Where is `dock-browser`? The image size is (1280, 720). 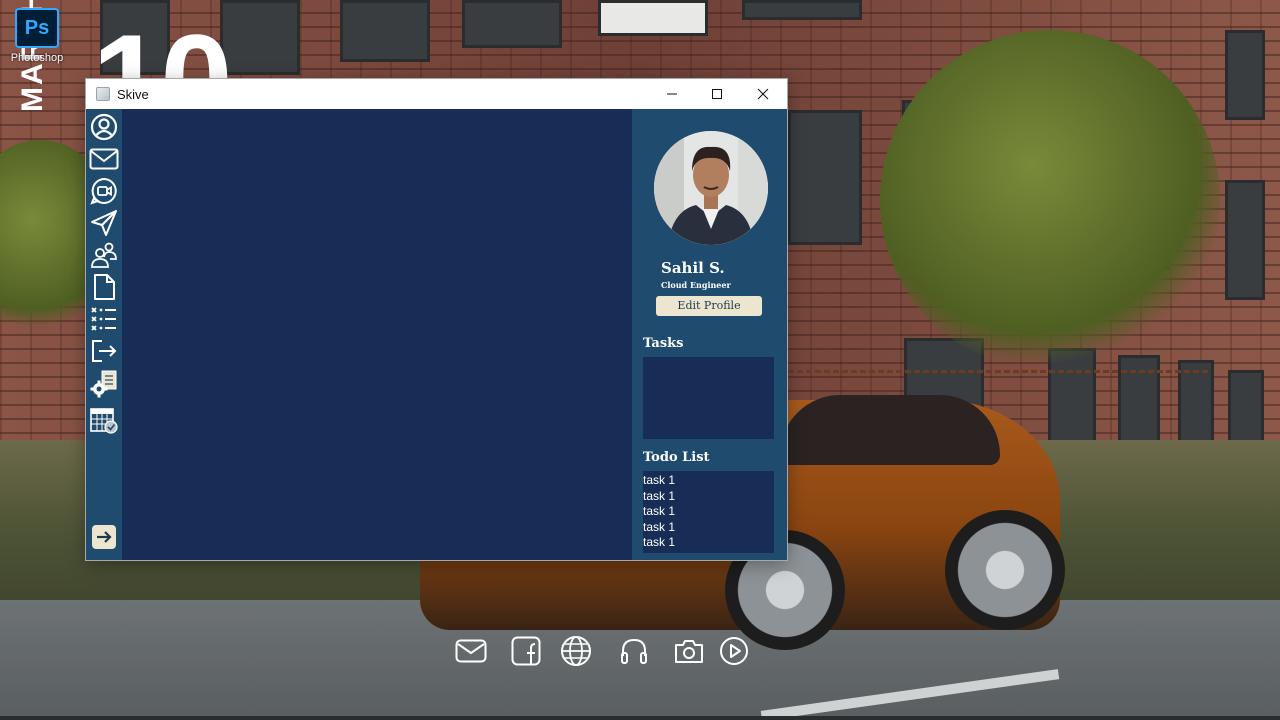 dock-browser is located at coordinates (576, 651).